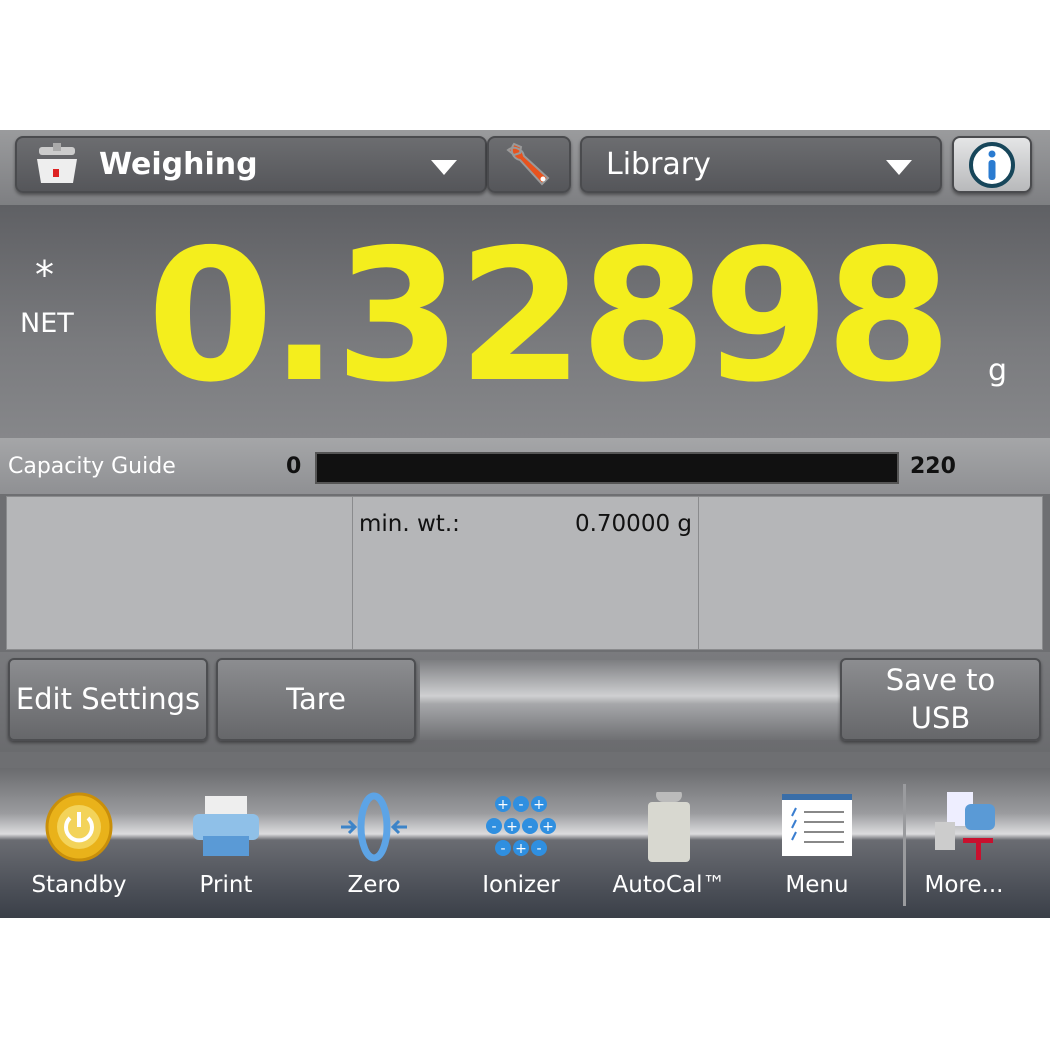 The image size is (1050, 1050). Describe the element at coordinates (180, 573) in the screenshot. I see `info-cell-left` at that location.